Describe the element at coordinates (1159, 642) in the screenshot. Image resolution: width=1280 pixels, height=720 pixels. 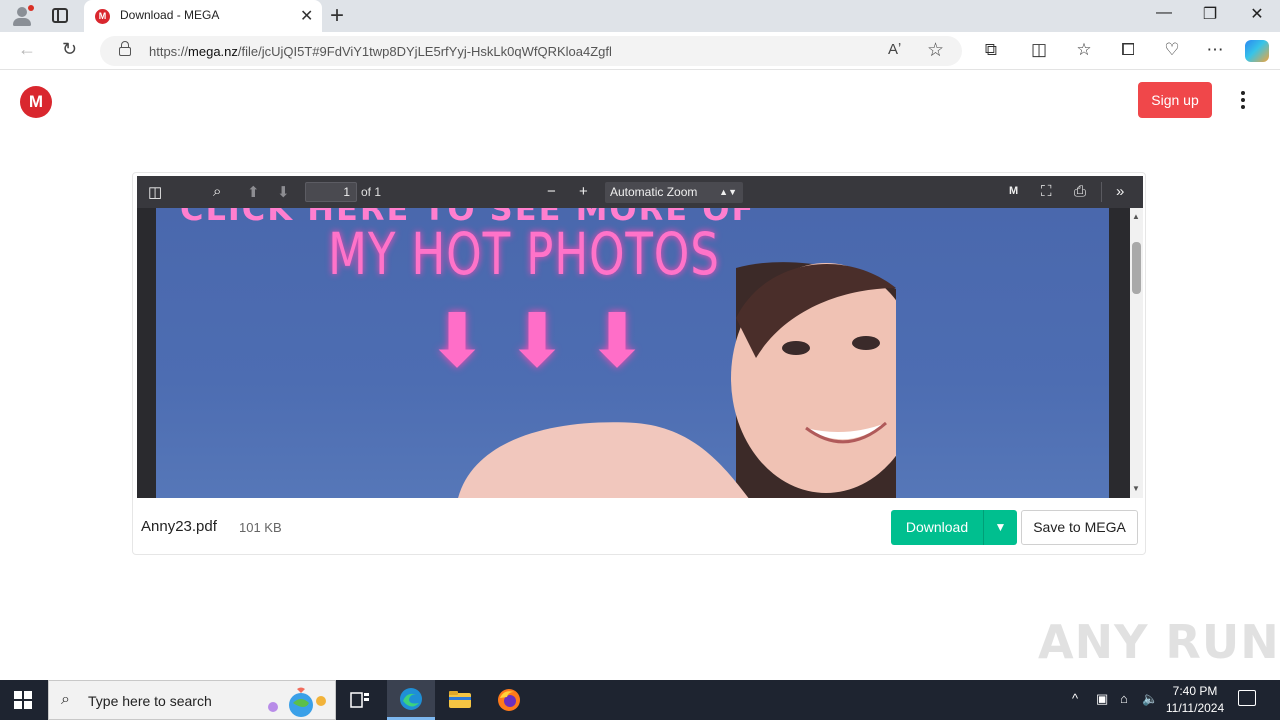
I see `anyrun-watermark: ANY RUN` at that location.